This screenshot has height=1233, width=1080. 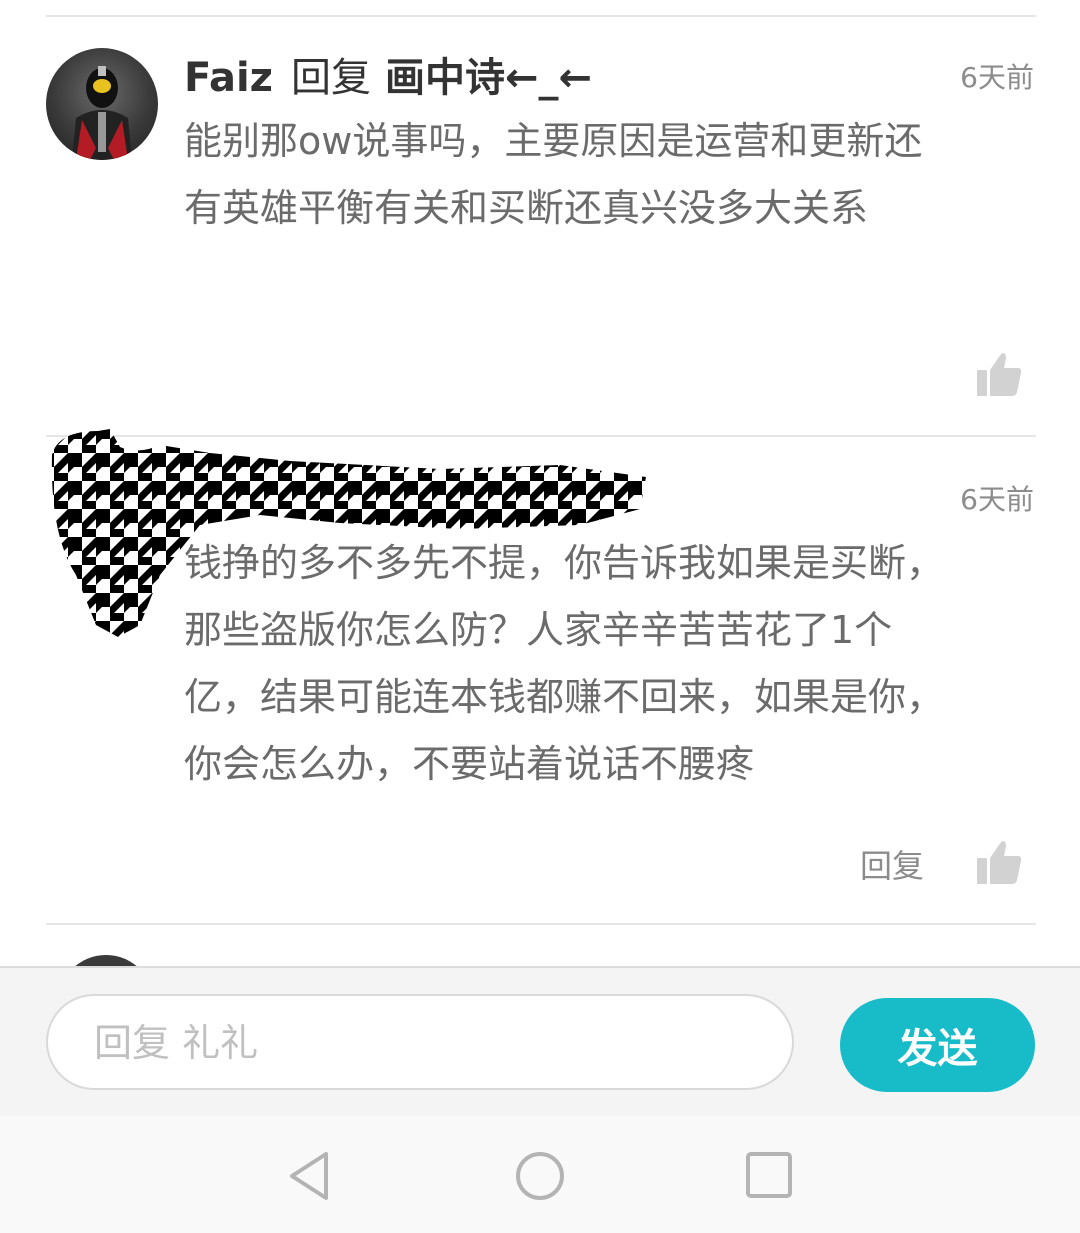 What do you see at coordinates (892, 866) in the screenshot?
I see `reply-link: 回复` at bounding box center [892, 866].